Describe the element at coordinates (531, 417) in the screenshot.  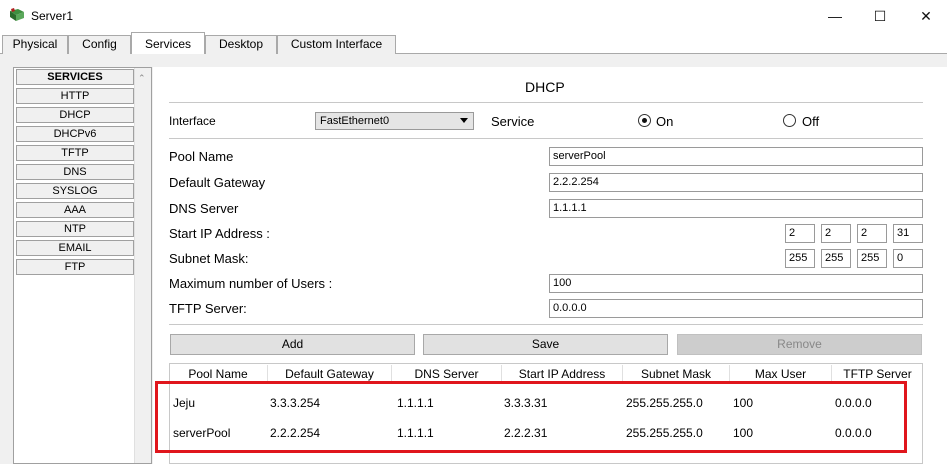
I see `highlight-box` at that location.